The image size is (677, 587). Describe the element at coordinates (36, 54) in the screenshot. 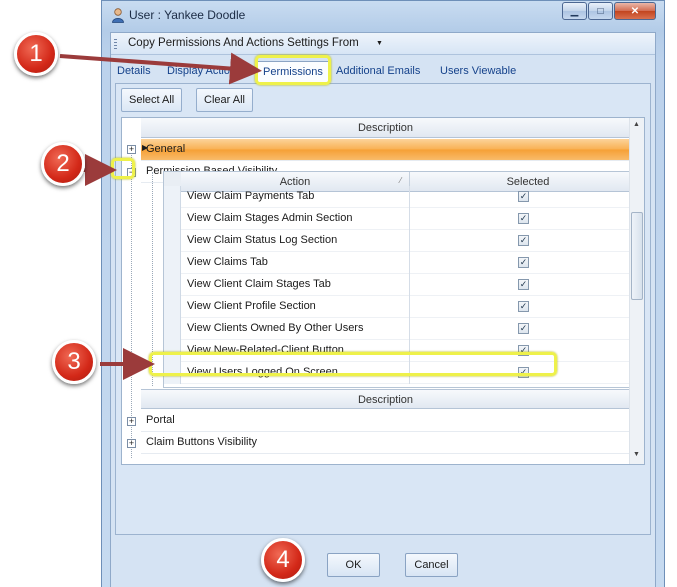

I see `callout-1: 1` at that location.